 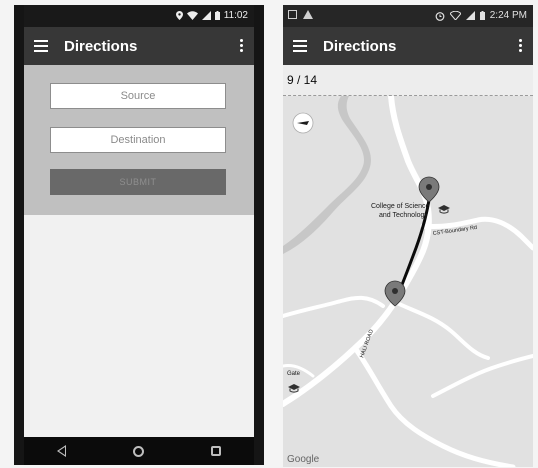 I want to click on status-bar: 2:24 PM, so click(x=408, y=16).